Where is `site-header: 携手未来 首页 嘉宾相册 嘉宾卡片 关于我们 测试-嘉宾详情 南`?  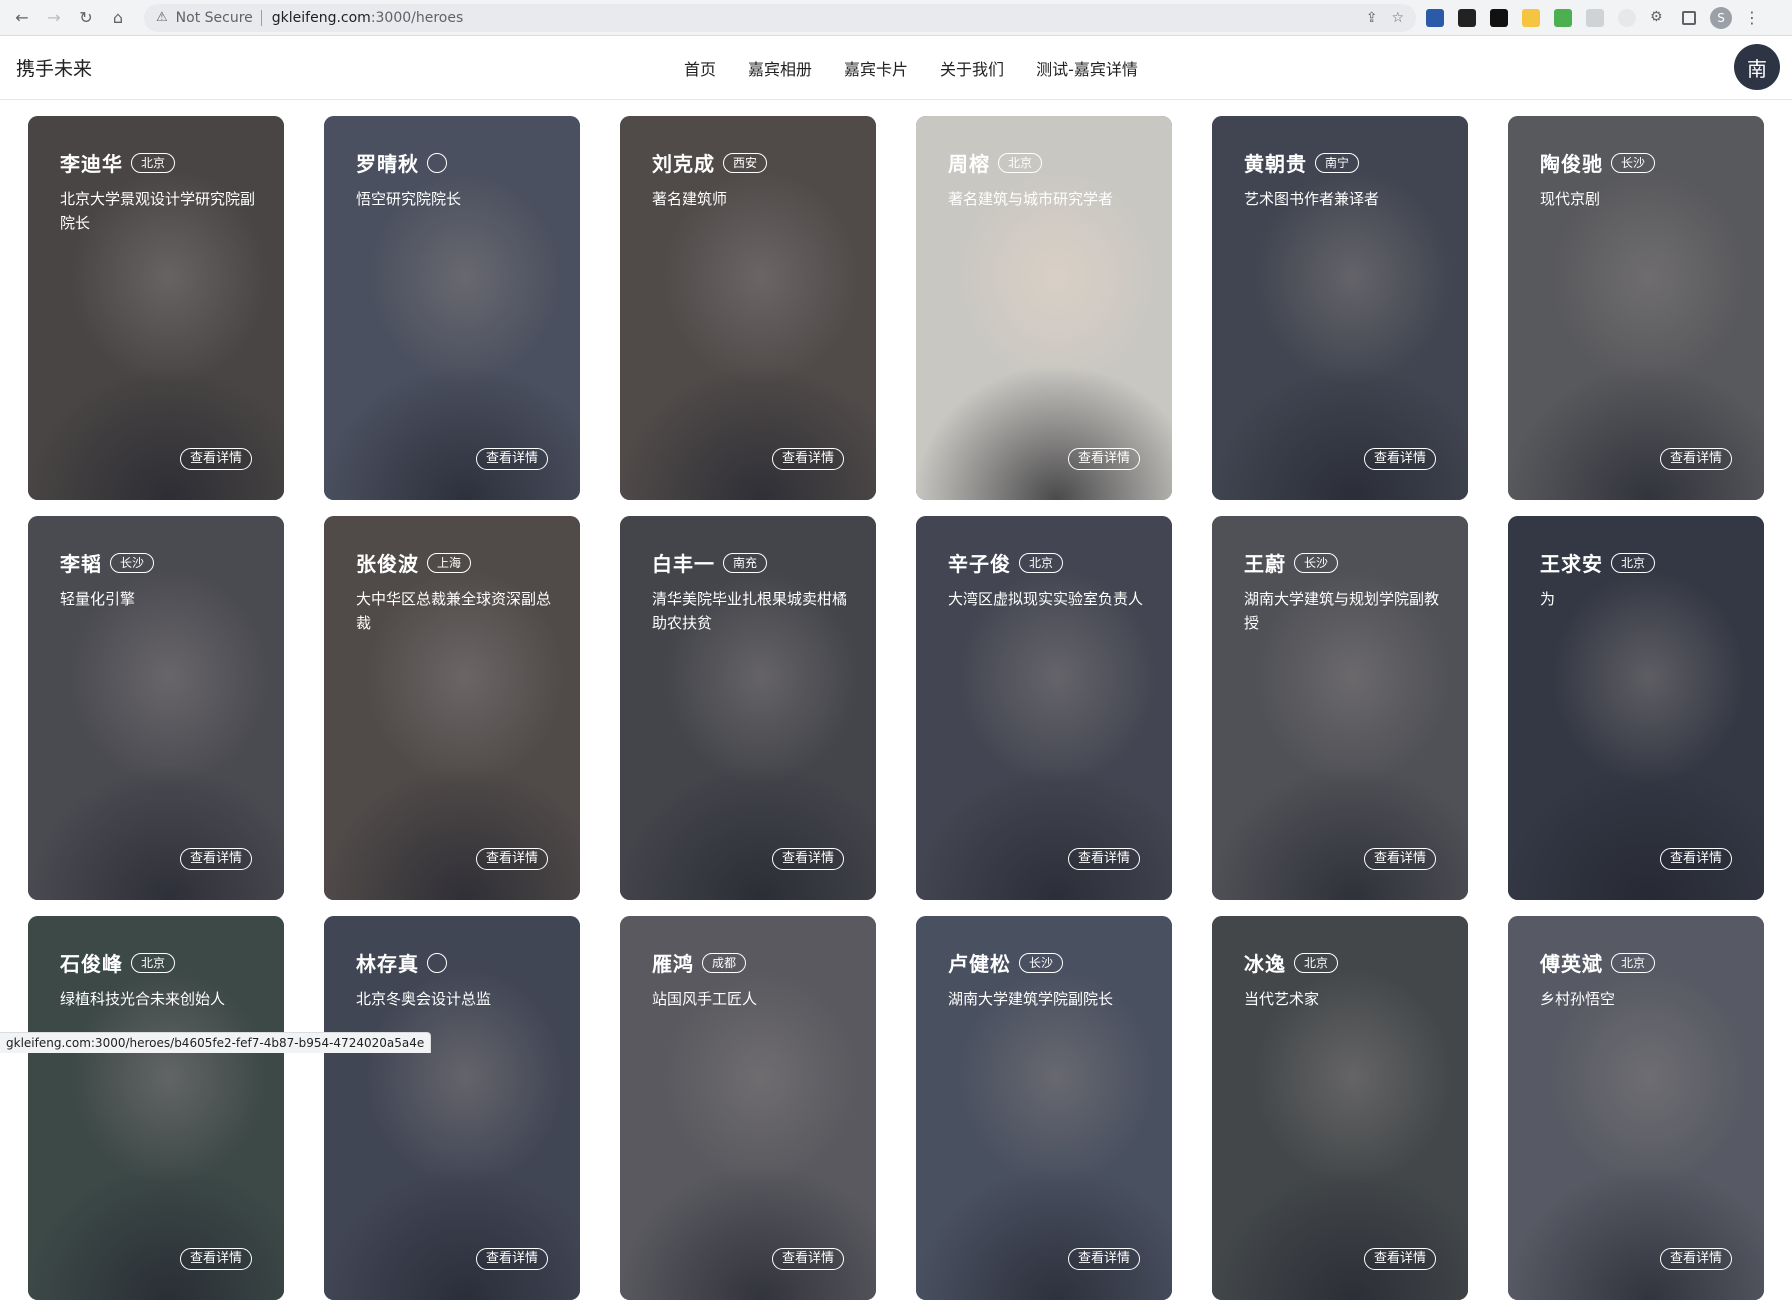
site-header: 携手未来 首页 嘉宾相册 嘉宾卡片 关于我们 测试-嘉宾详情 南 is located at coordinates (896, 68).